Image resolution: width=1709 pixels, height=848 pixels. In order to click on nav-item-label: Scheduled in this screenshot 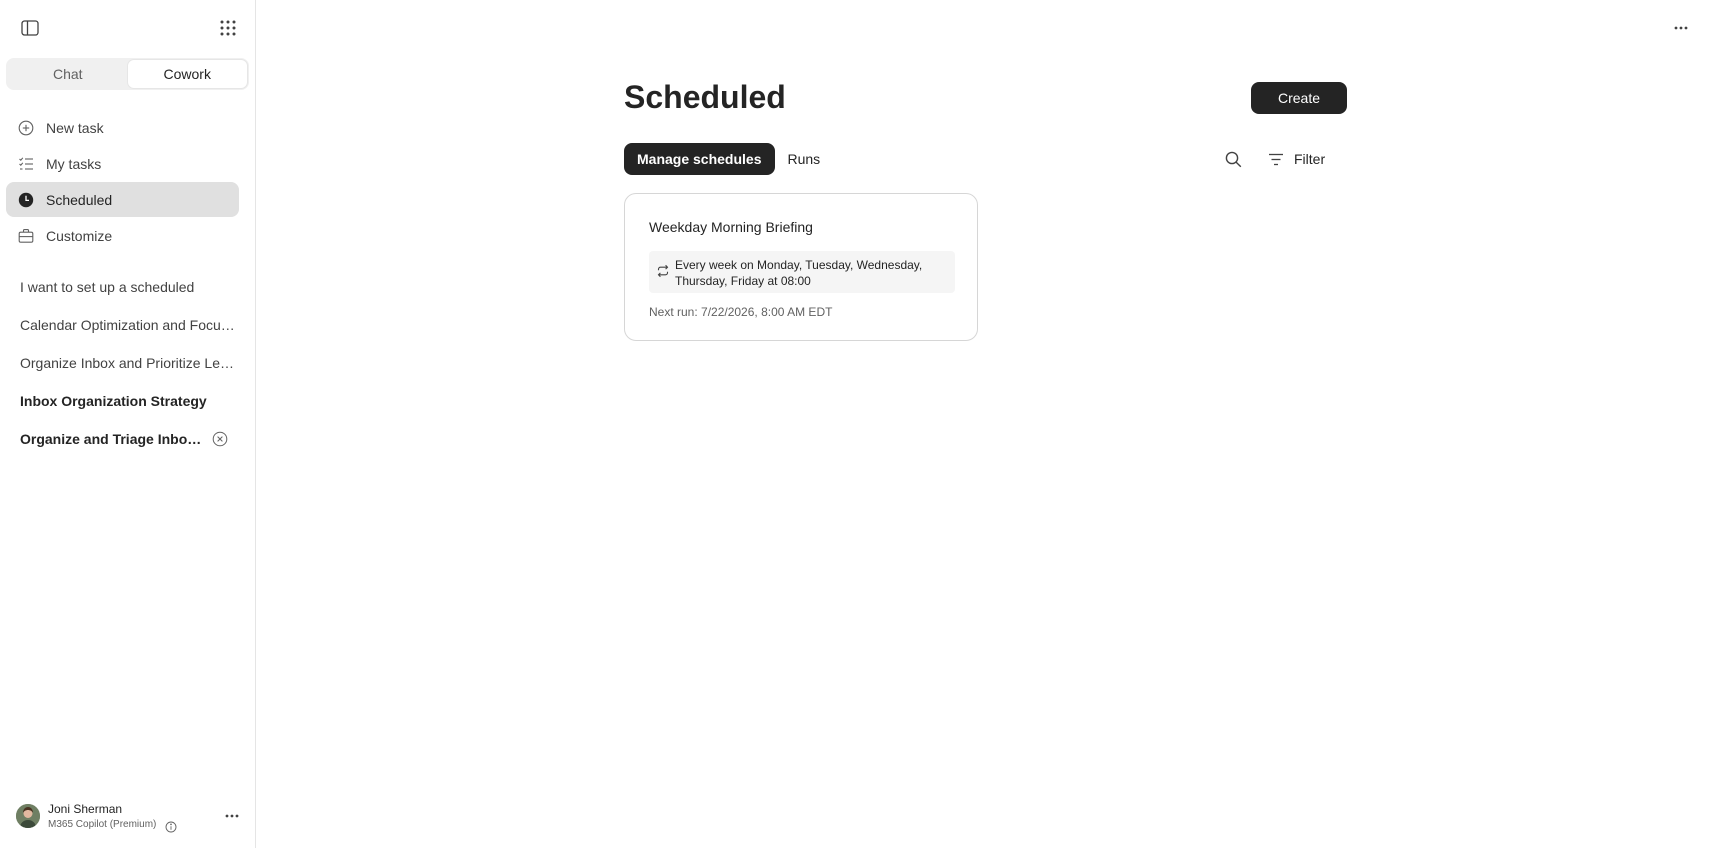, I will do `click(79, 199)`.